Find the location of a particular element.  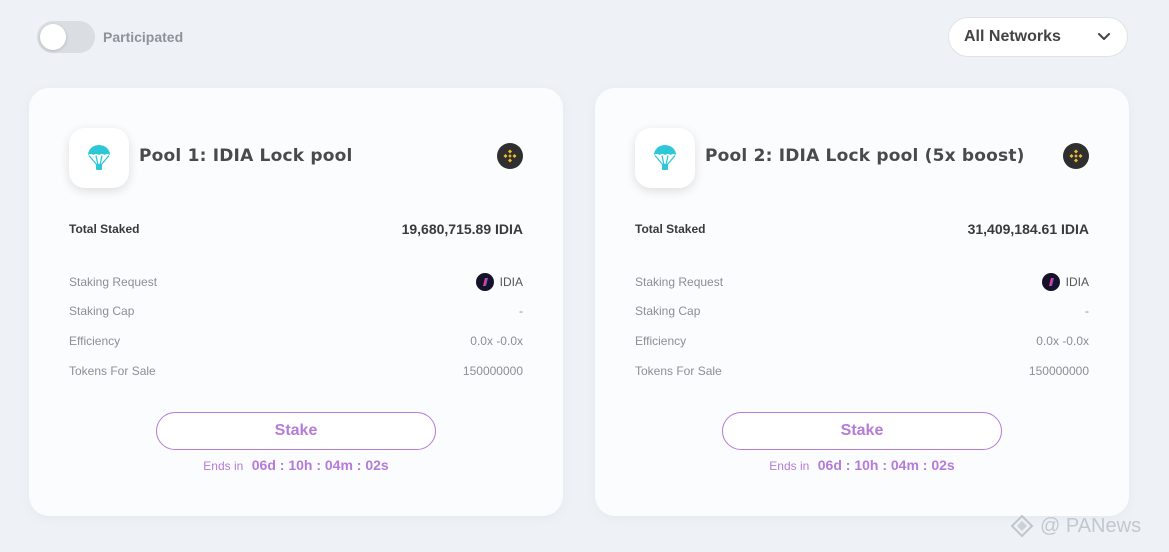

chevron-down-icon is located at coordinates (1104, 37).